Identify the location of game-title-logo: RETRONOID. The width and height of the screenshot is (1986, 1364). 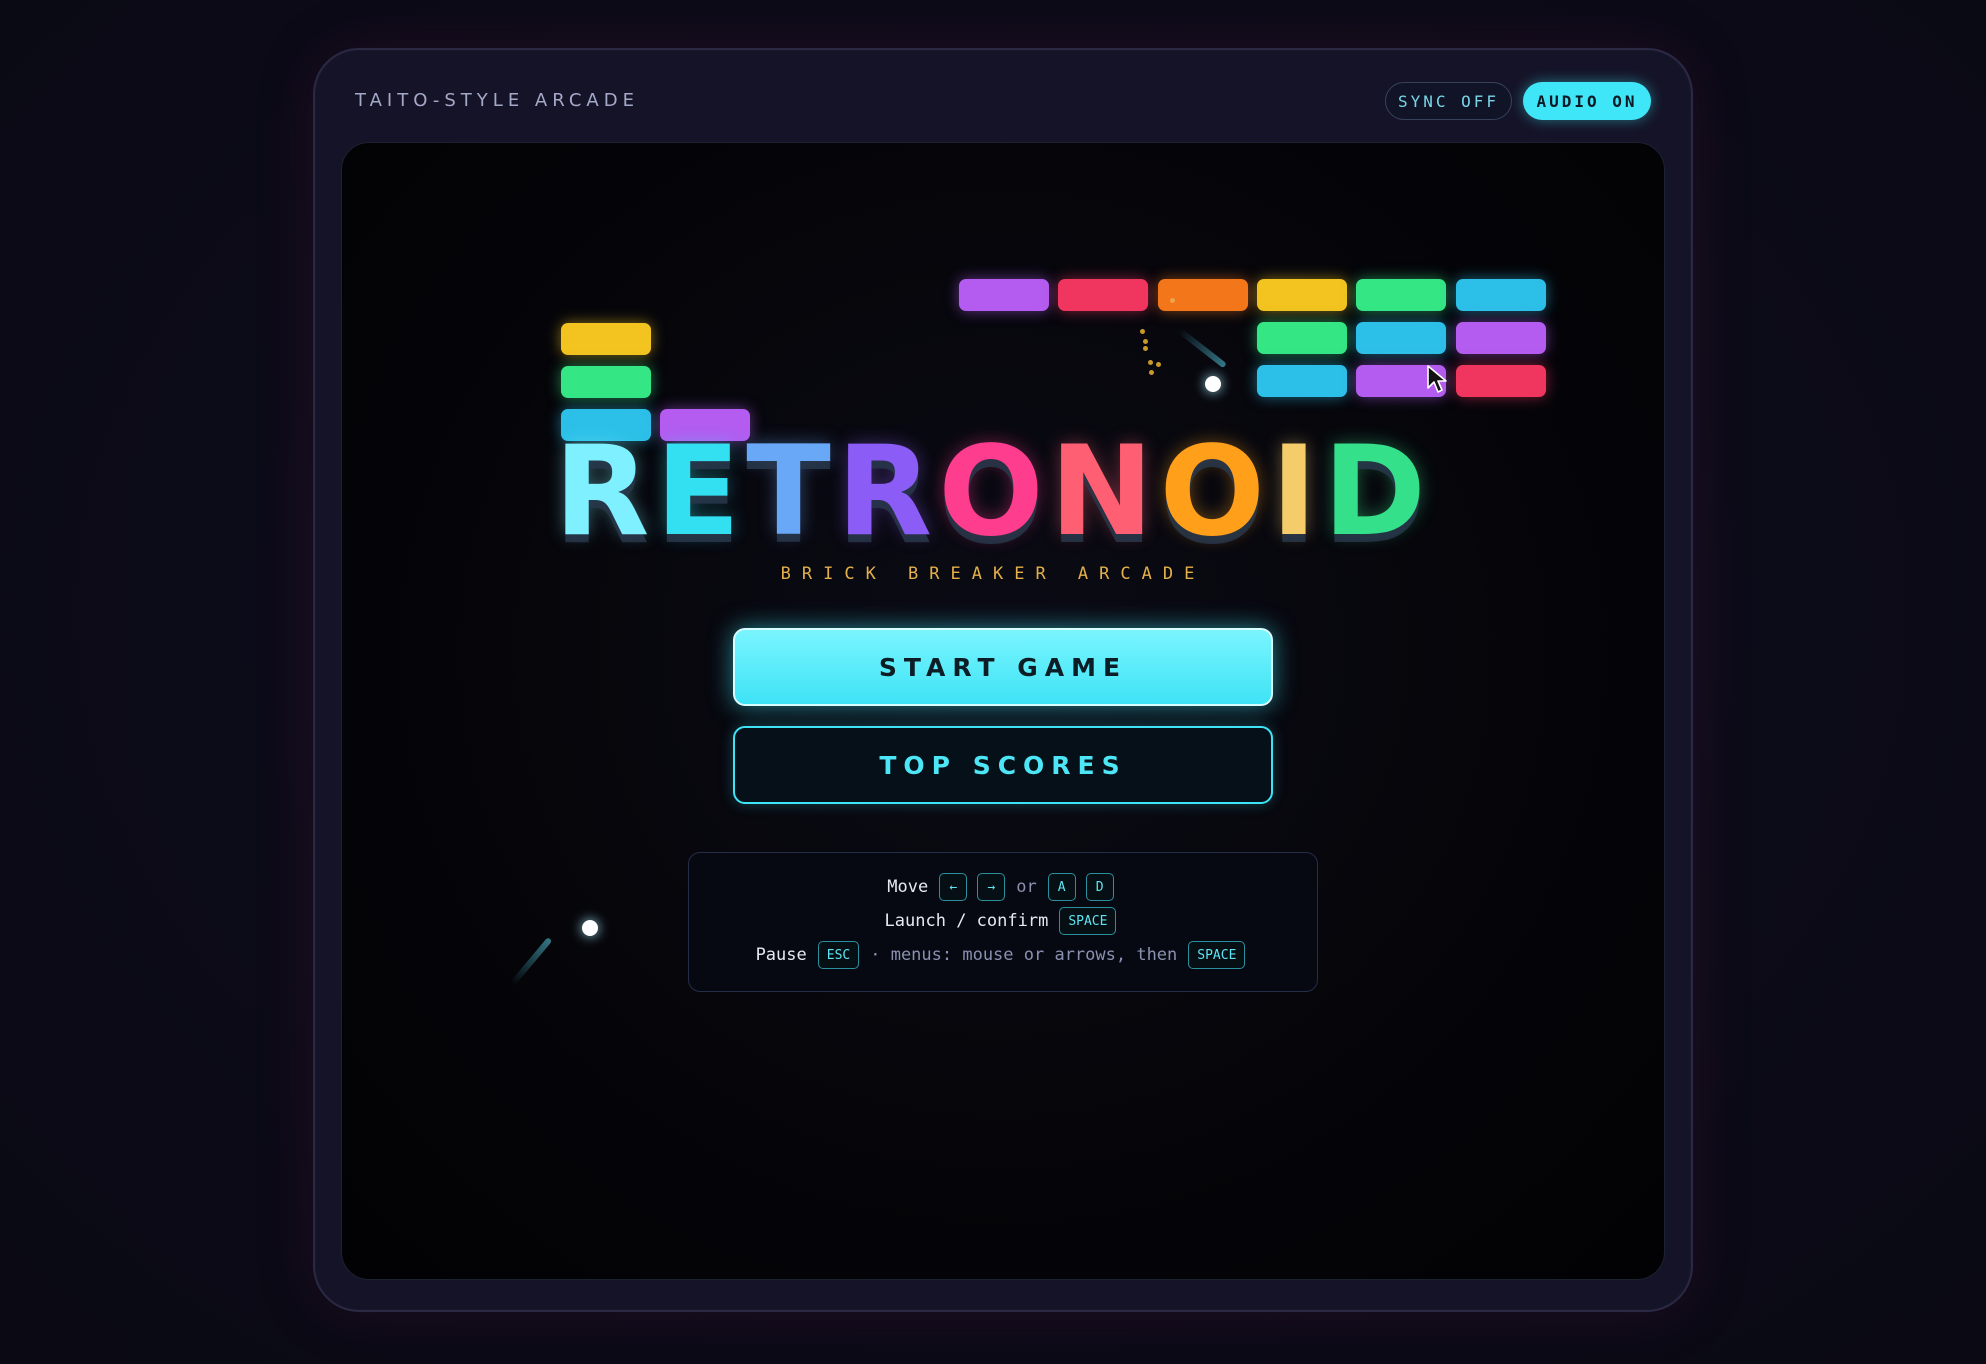
(993, 492).